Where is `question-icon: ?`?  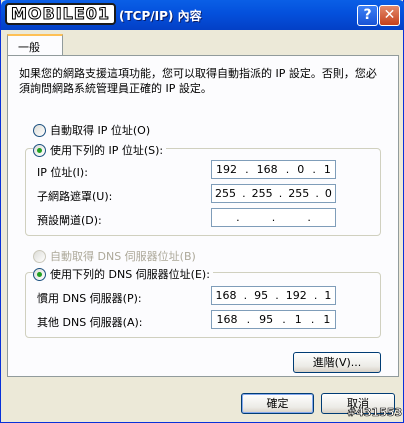
question-icon: ? is located at coordinates (367, 15).